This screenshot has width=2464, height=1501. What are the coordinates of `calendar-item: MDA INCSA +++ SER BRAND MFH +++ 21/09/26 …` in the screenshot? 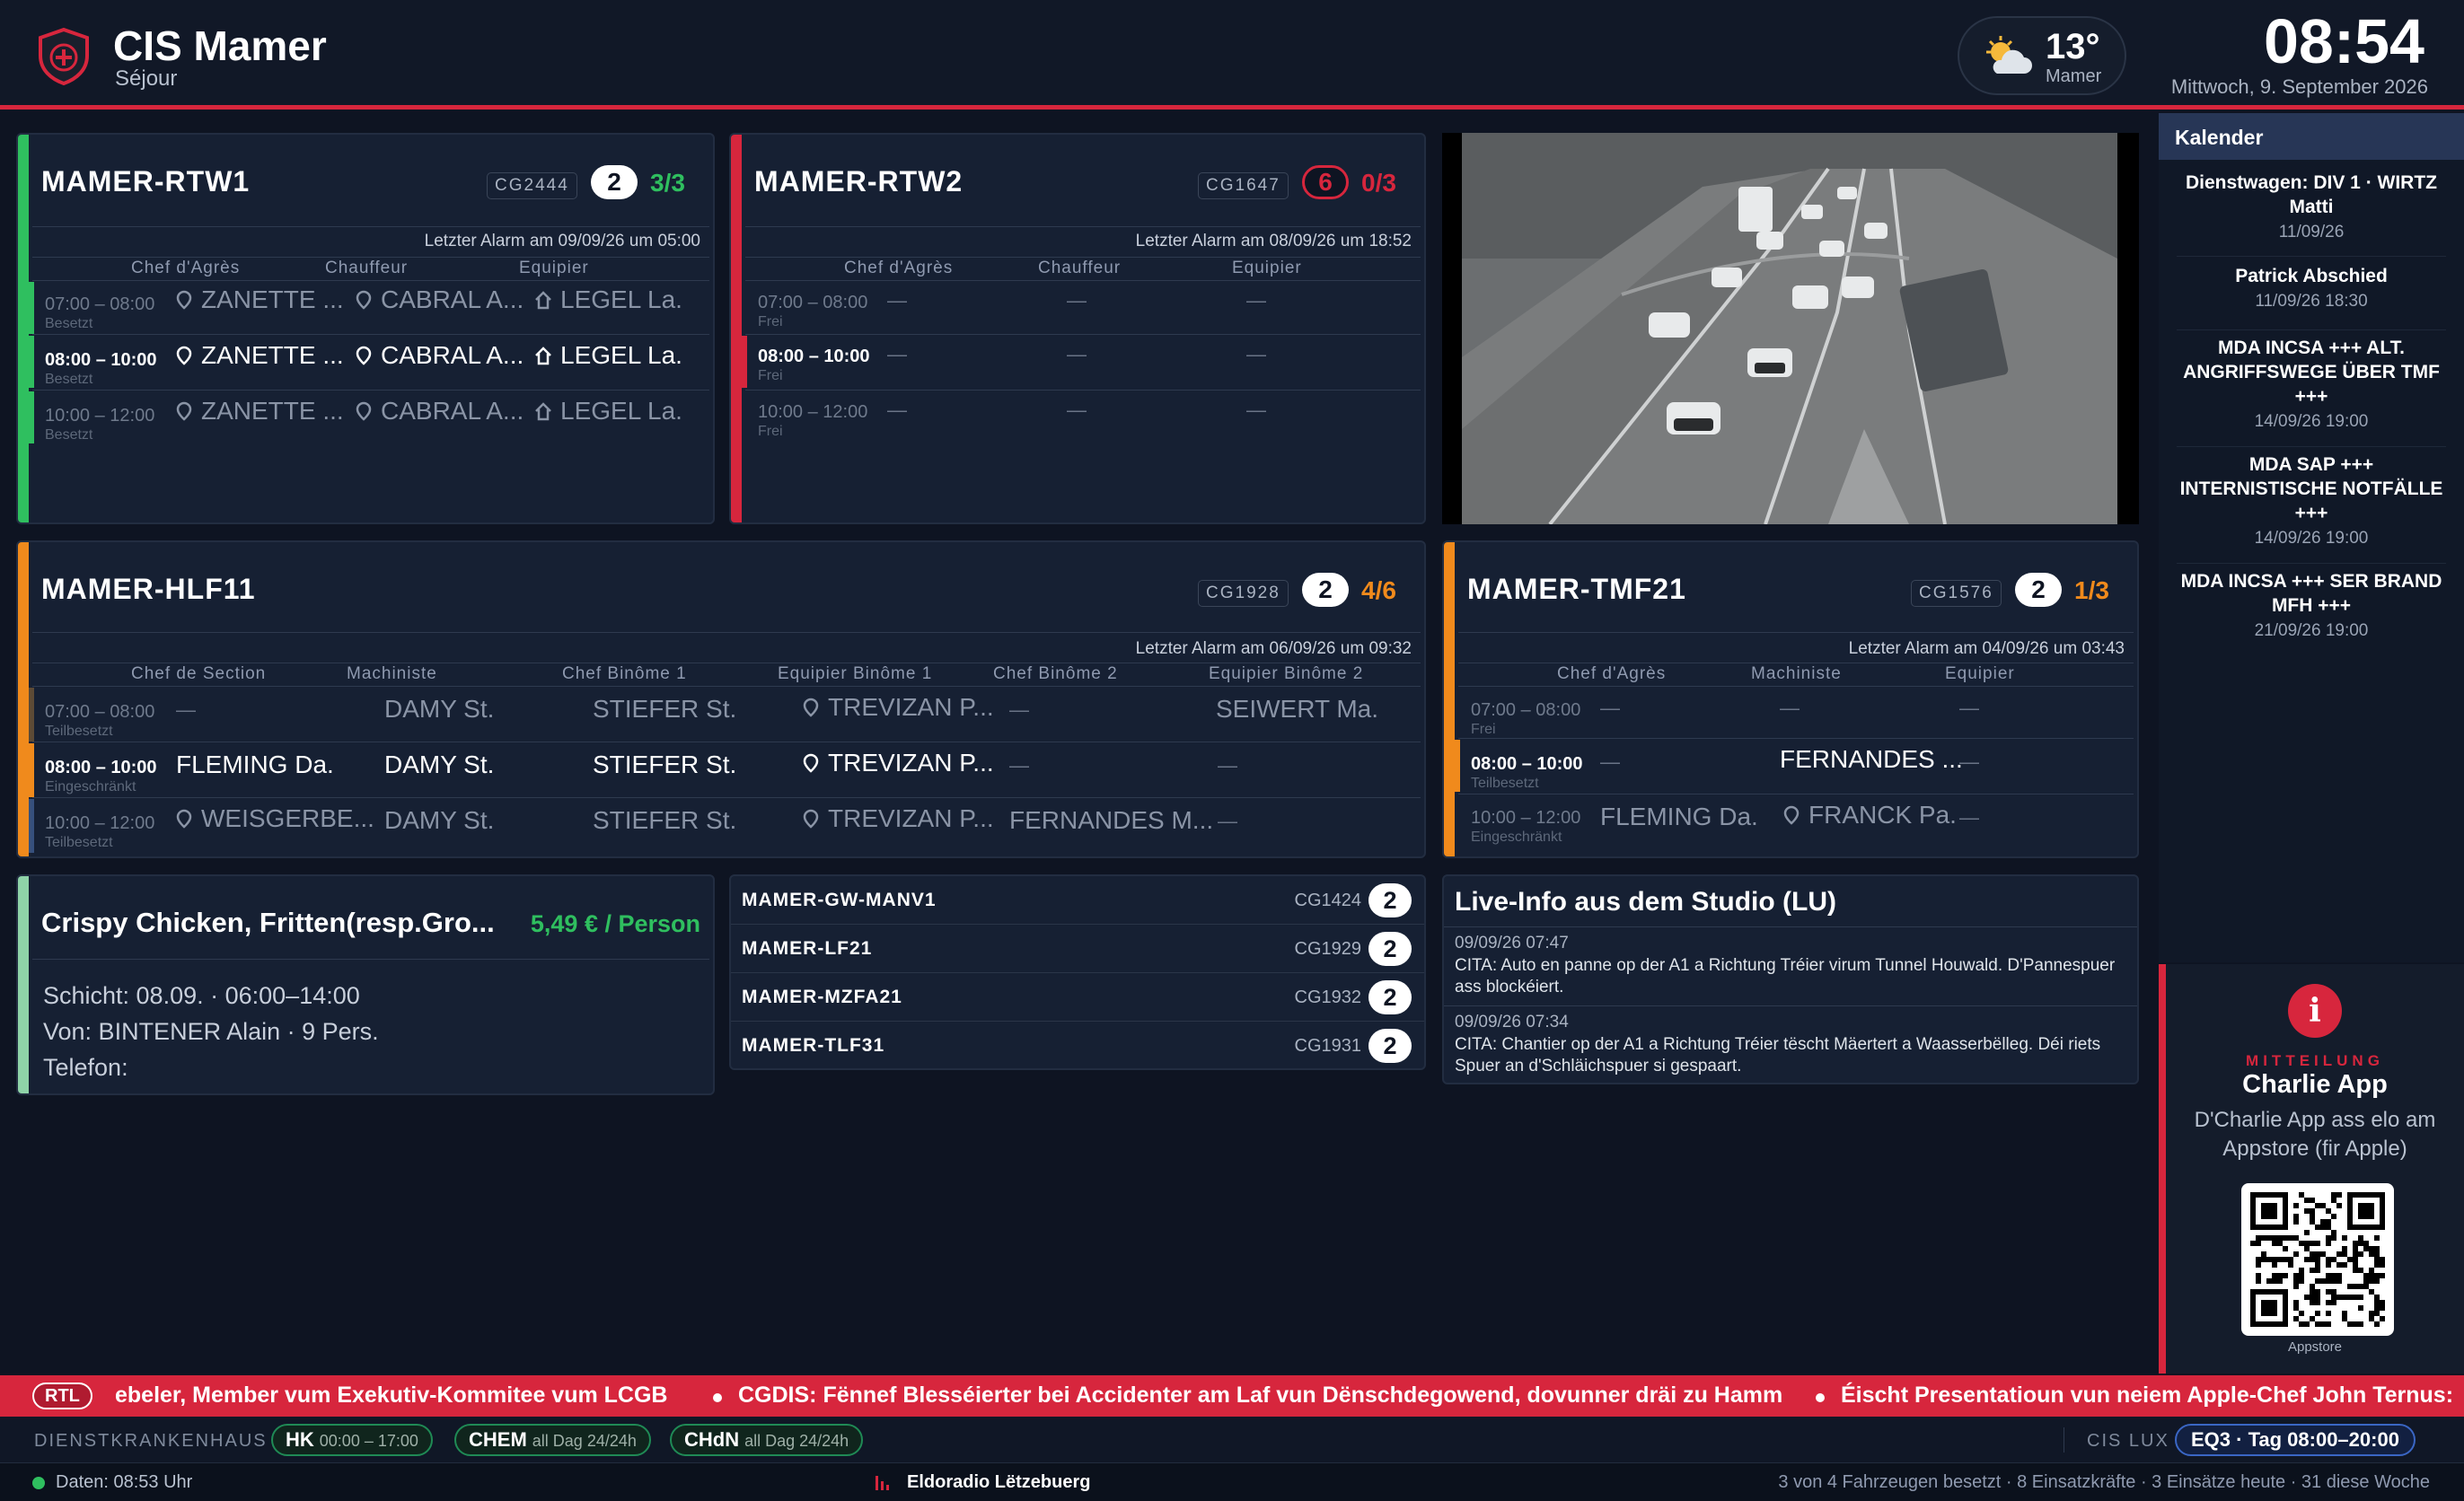 It's located at (2311, 614).